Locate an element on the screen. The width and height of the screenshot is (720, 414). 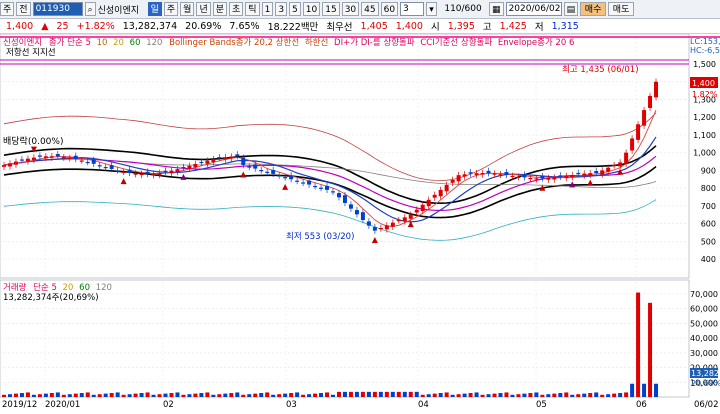
price-tick-label: 700 is located at coordinates (708, 206).